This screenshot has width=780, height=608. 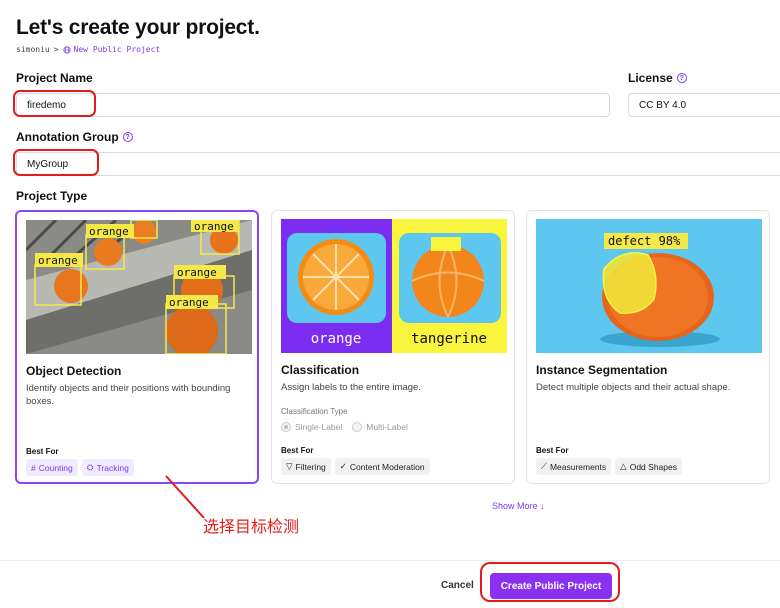 I want to click on od-label-3: orange, so click(x=214, y=226).